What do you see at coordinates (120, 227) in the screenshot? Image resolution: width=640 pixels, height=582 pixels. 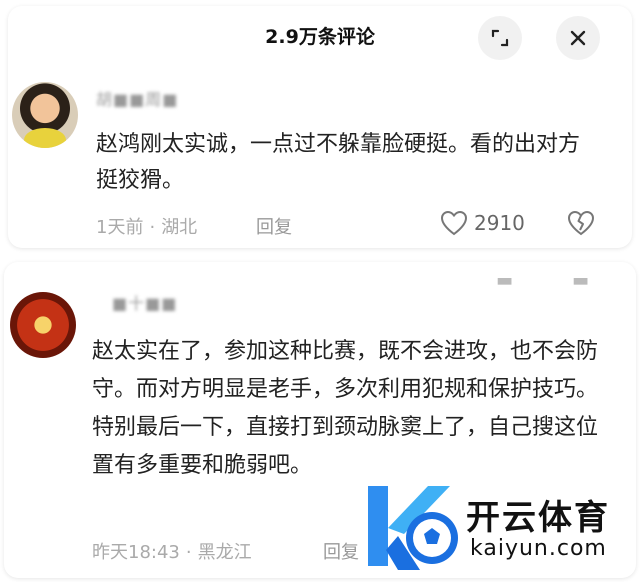 I see `comment-time: 1天前` at bounding box center [120, 227].